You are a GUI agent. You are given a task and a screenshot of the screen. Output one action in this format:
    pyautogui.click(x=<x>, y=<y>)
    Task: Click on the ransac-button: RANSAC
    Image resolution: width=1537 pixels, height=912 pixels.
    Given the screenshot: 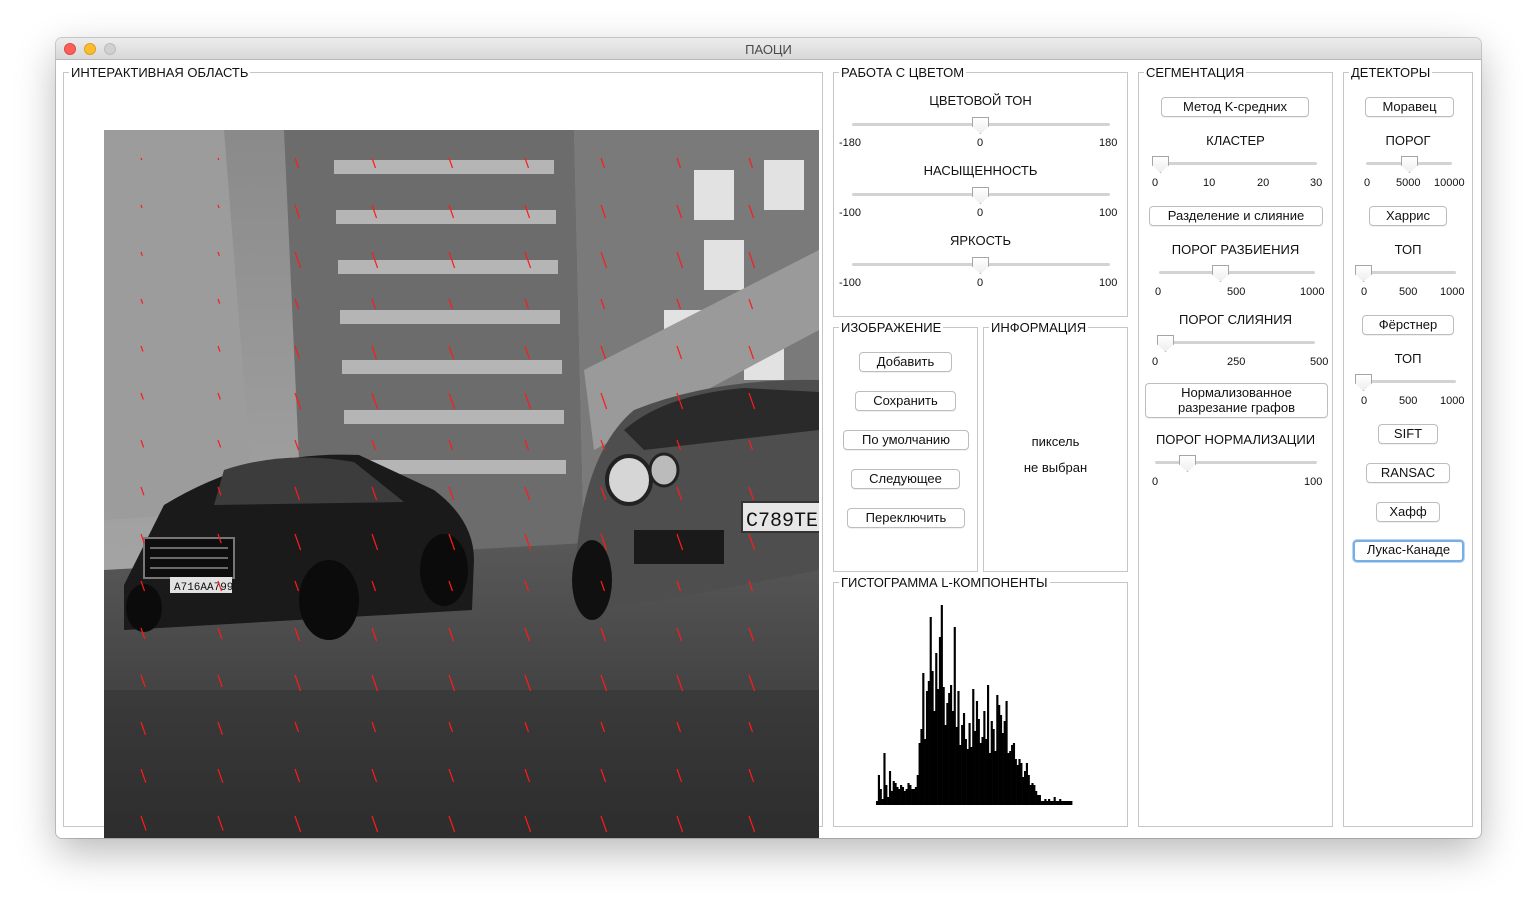 What is the action you would take?
    pyautogui.click(x=1408, y=473)
    